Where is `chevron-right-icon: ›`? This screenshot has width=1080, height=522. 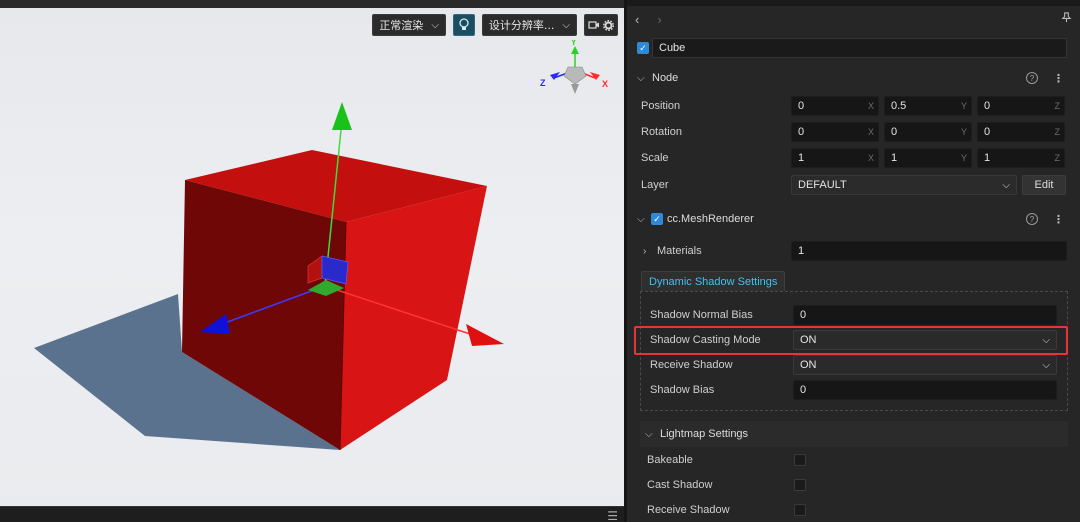
chevron-right-icon: › is located at coordinates (648, 251).